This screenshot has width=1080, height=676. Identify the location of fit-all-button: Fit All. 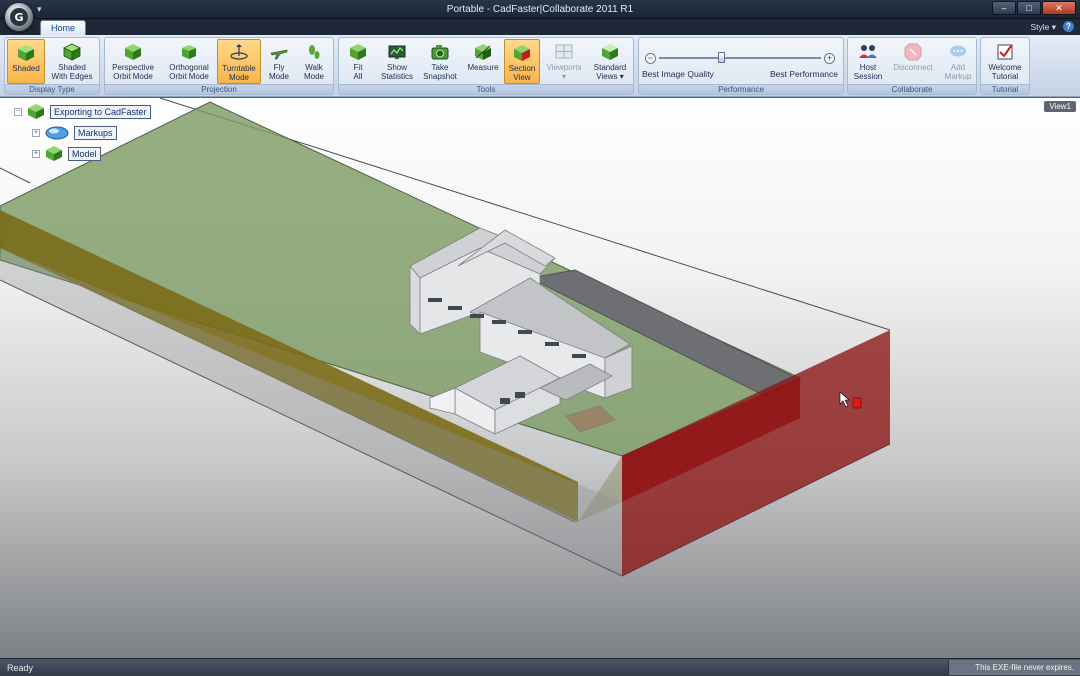
(358, 61).